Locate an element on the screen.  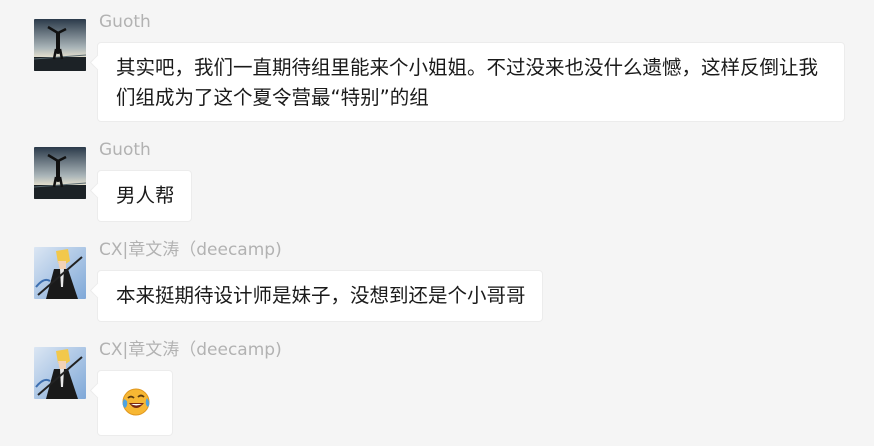
message-bubble: 本来挺期待设计师是妹子，没想到还是个小哥哥 is located at coordinates (320, 296).